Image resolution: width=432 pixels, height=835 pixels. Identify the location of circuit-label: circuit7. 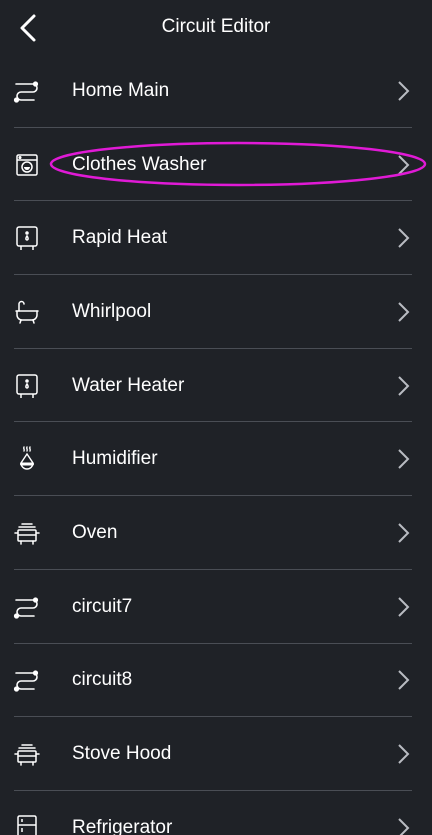
(102, 606).